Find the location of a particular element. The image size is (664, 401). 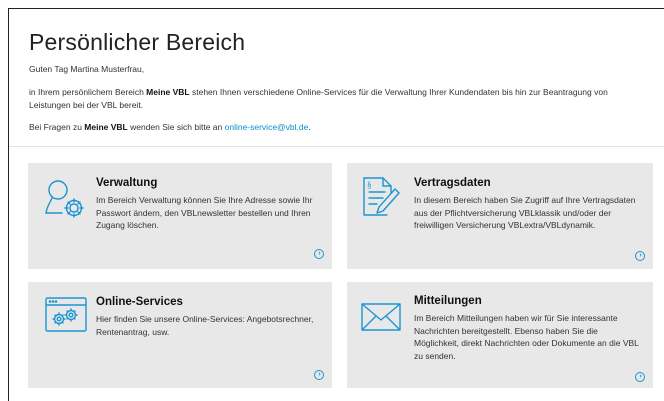

faq-pre: Bei Fragen zu is located at coordinates (57, 127).